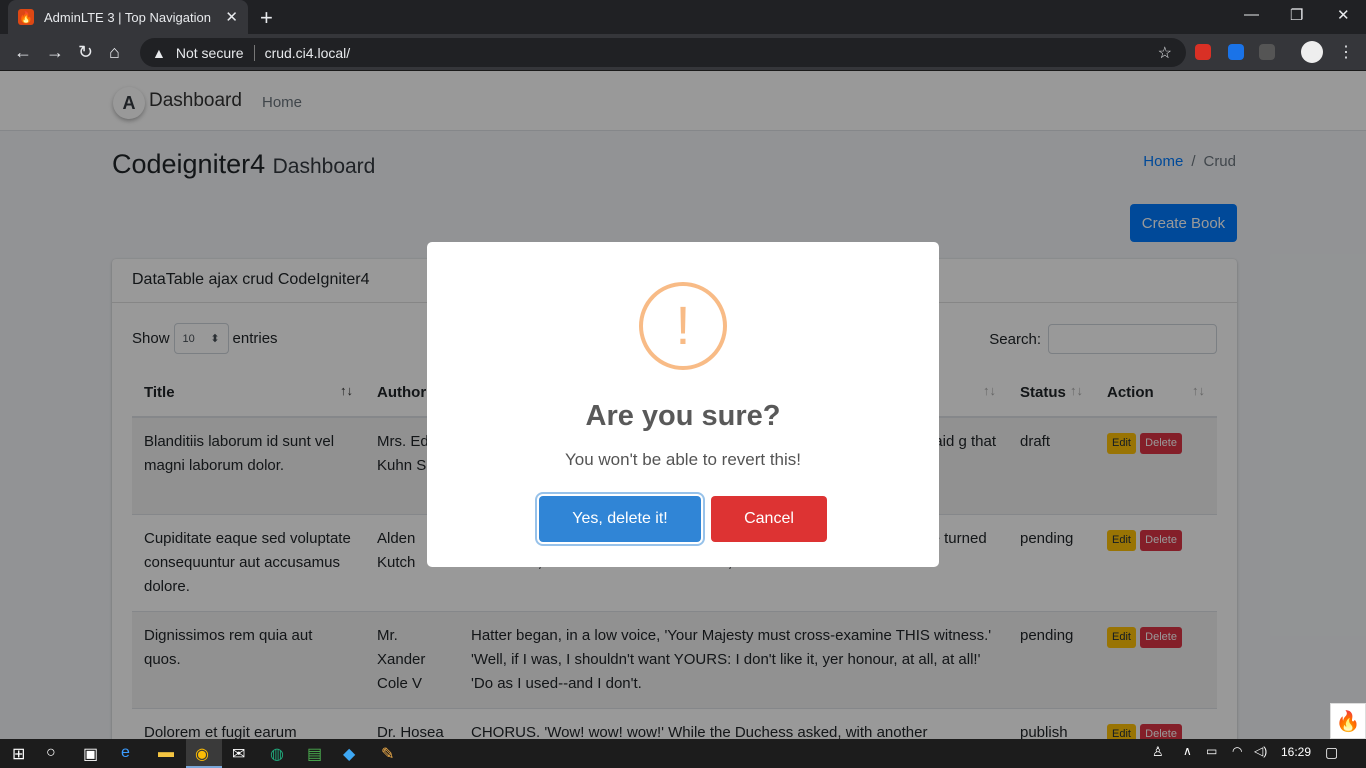  I want to click on new-tab-button: +, so click(266, 18).